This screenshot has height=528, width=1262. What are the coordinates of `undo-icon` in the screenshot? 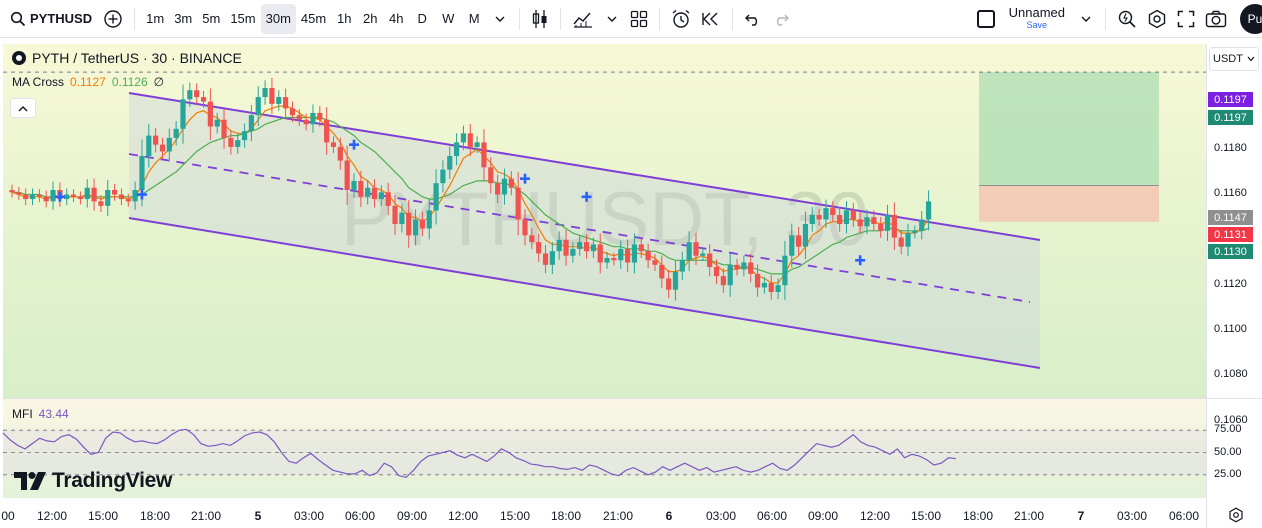 It's located at (751, 20).